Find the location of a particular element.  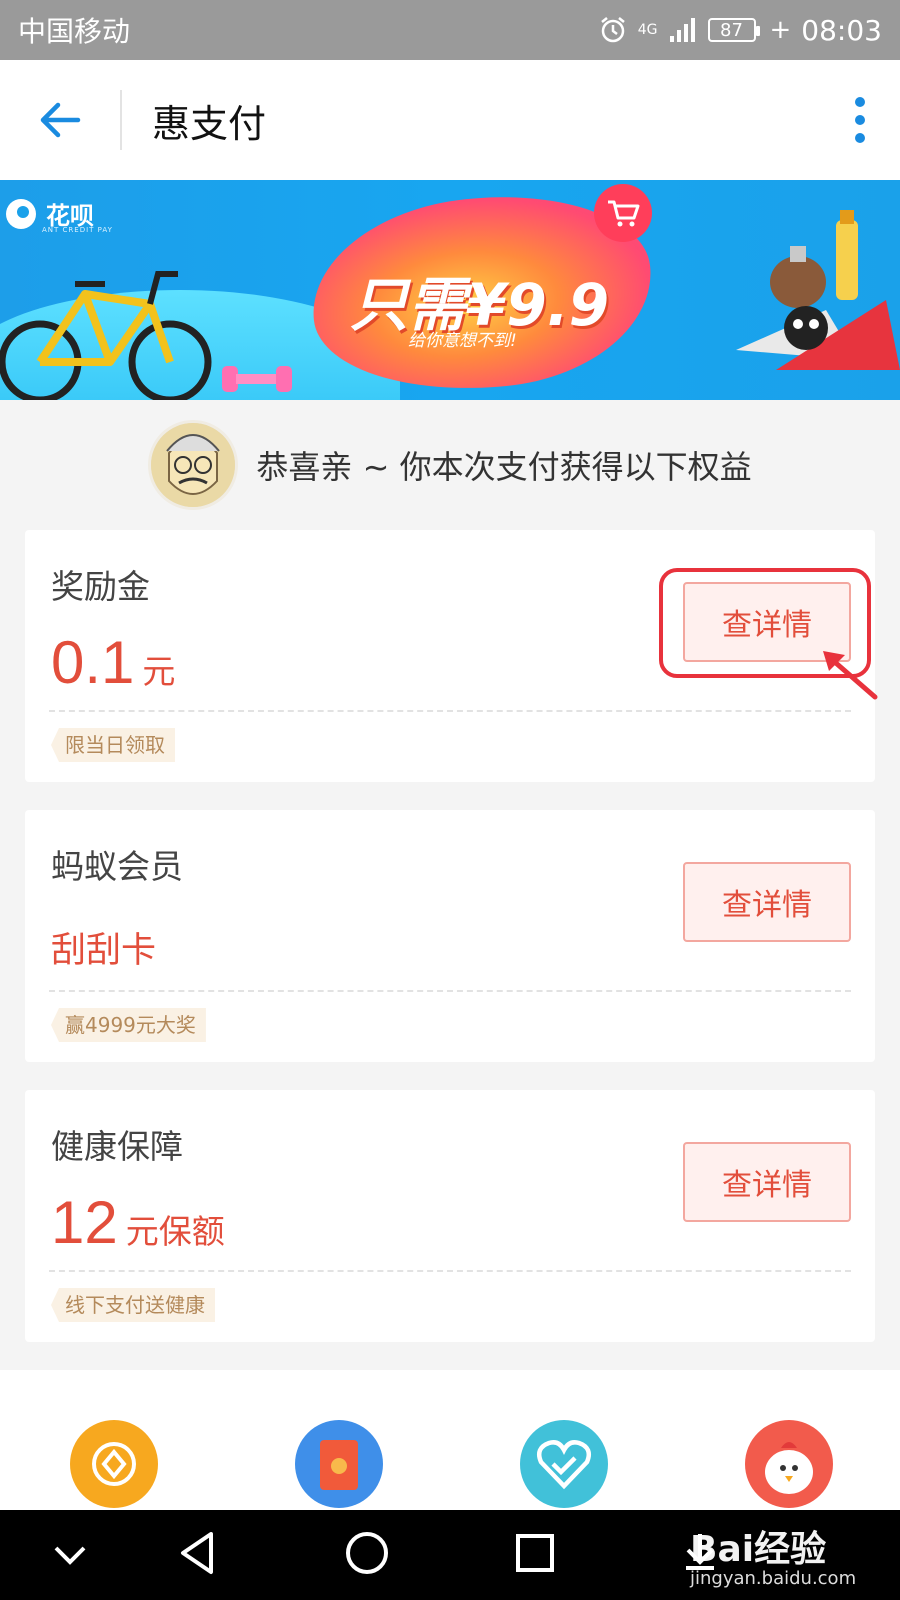

avatar-face-icon is located at coordinates (193, 465).